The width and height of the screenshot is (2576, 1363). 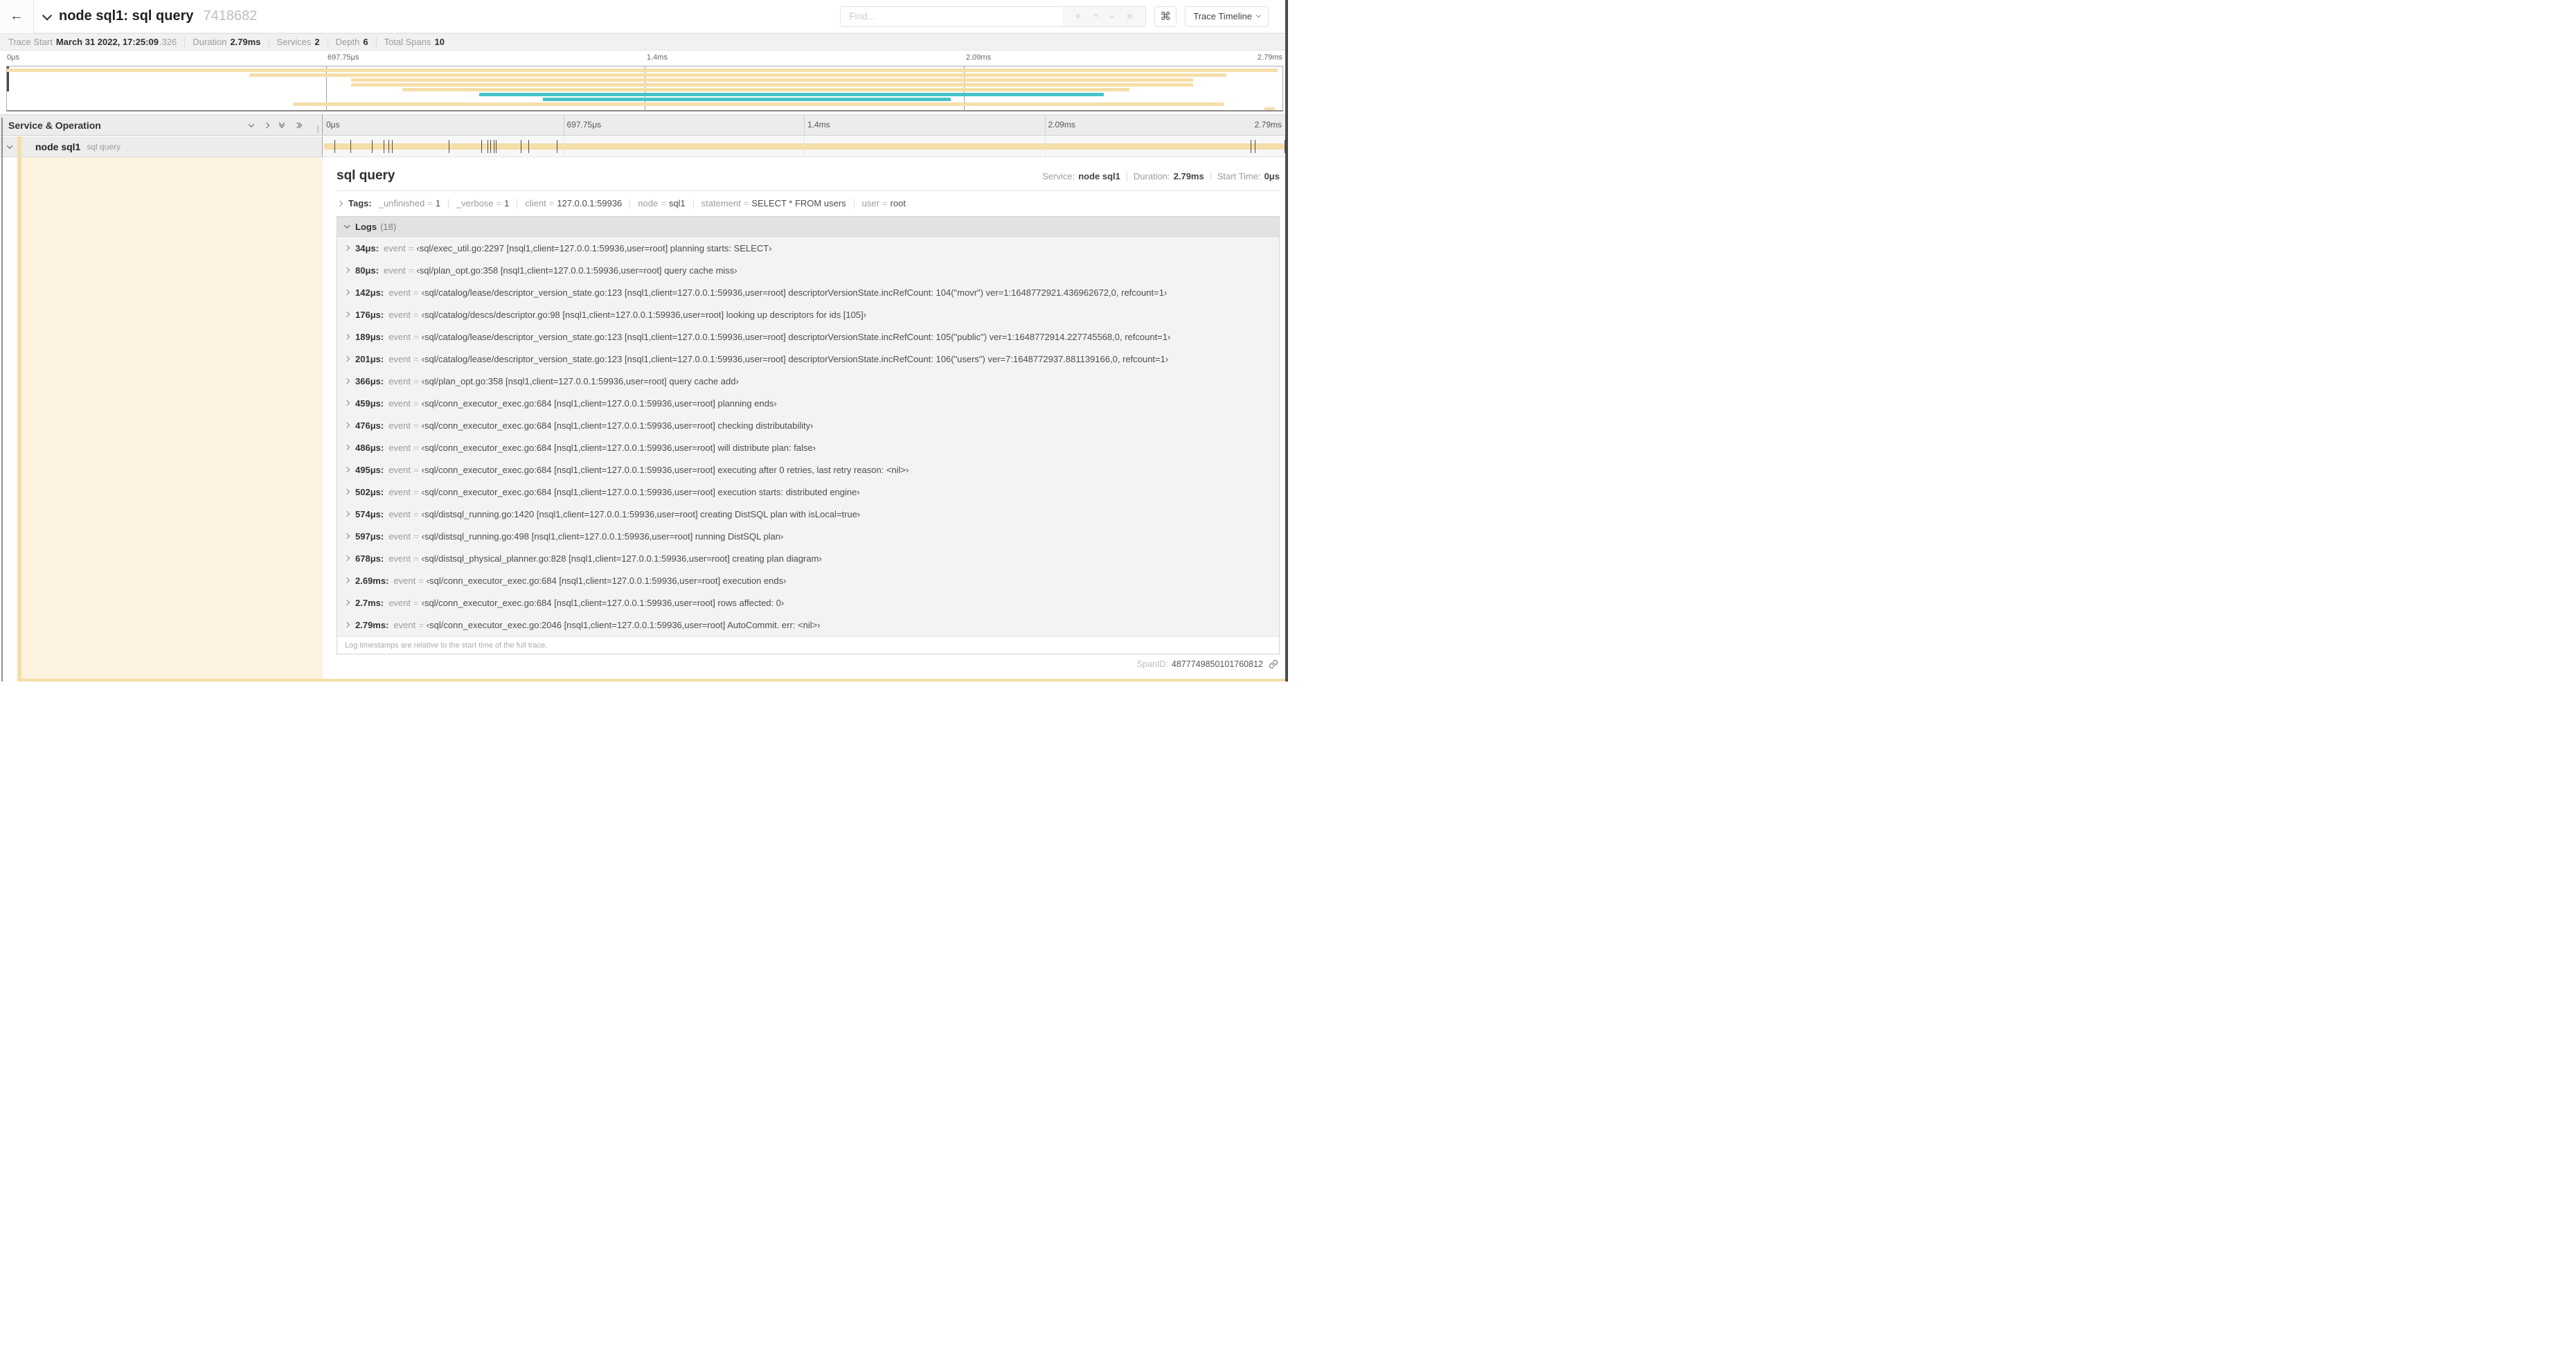 I want to click on meta-value: 6, so click(x=365, y=42).